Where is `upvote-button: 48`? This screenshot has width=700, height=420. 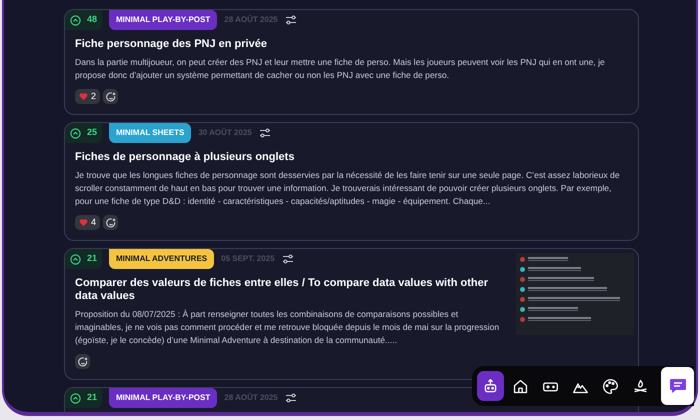
upvote-button: 48 is located at coordinates (83, 20).